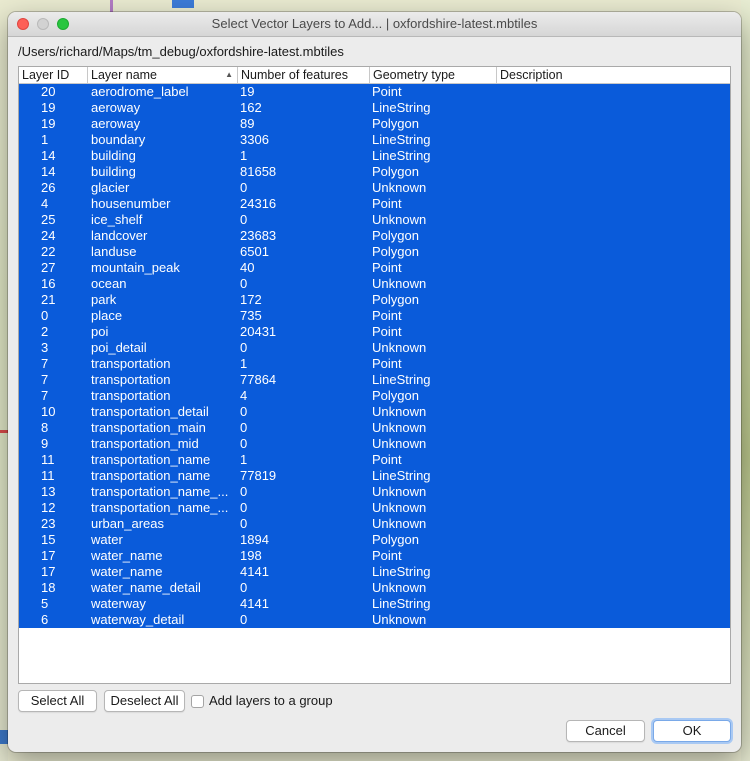  I want to click on table-row: 24 landcover 23683 Polygon, so click(374, 236).